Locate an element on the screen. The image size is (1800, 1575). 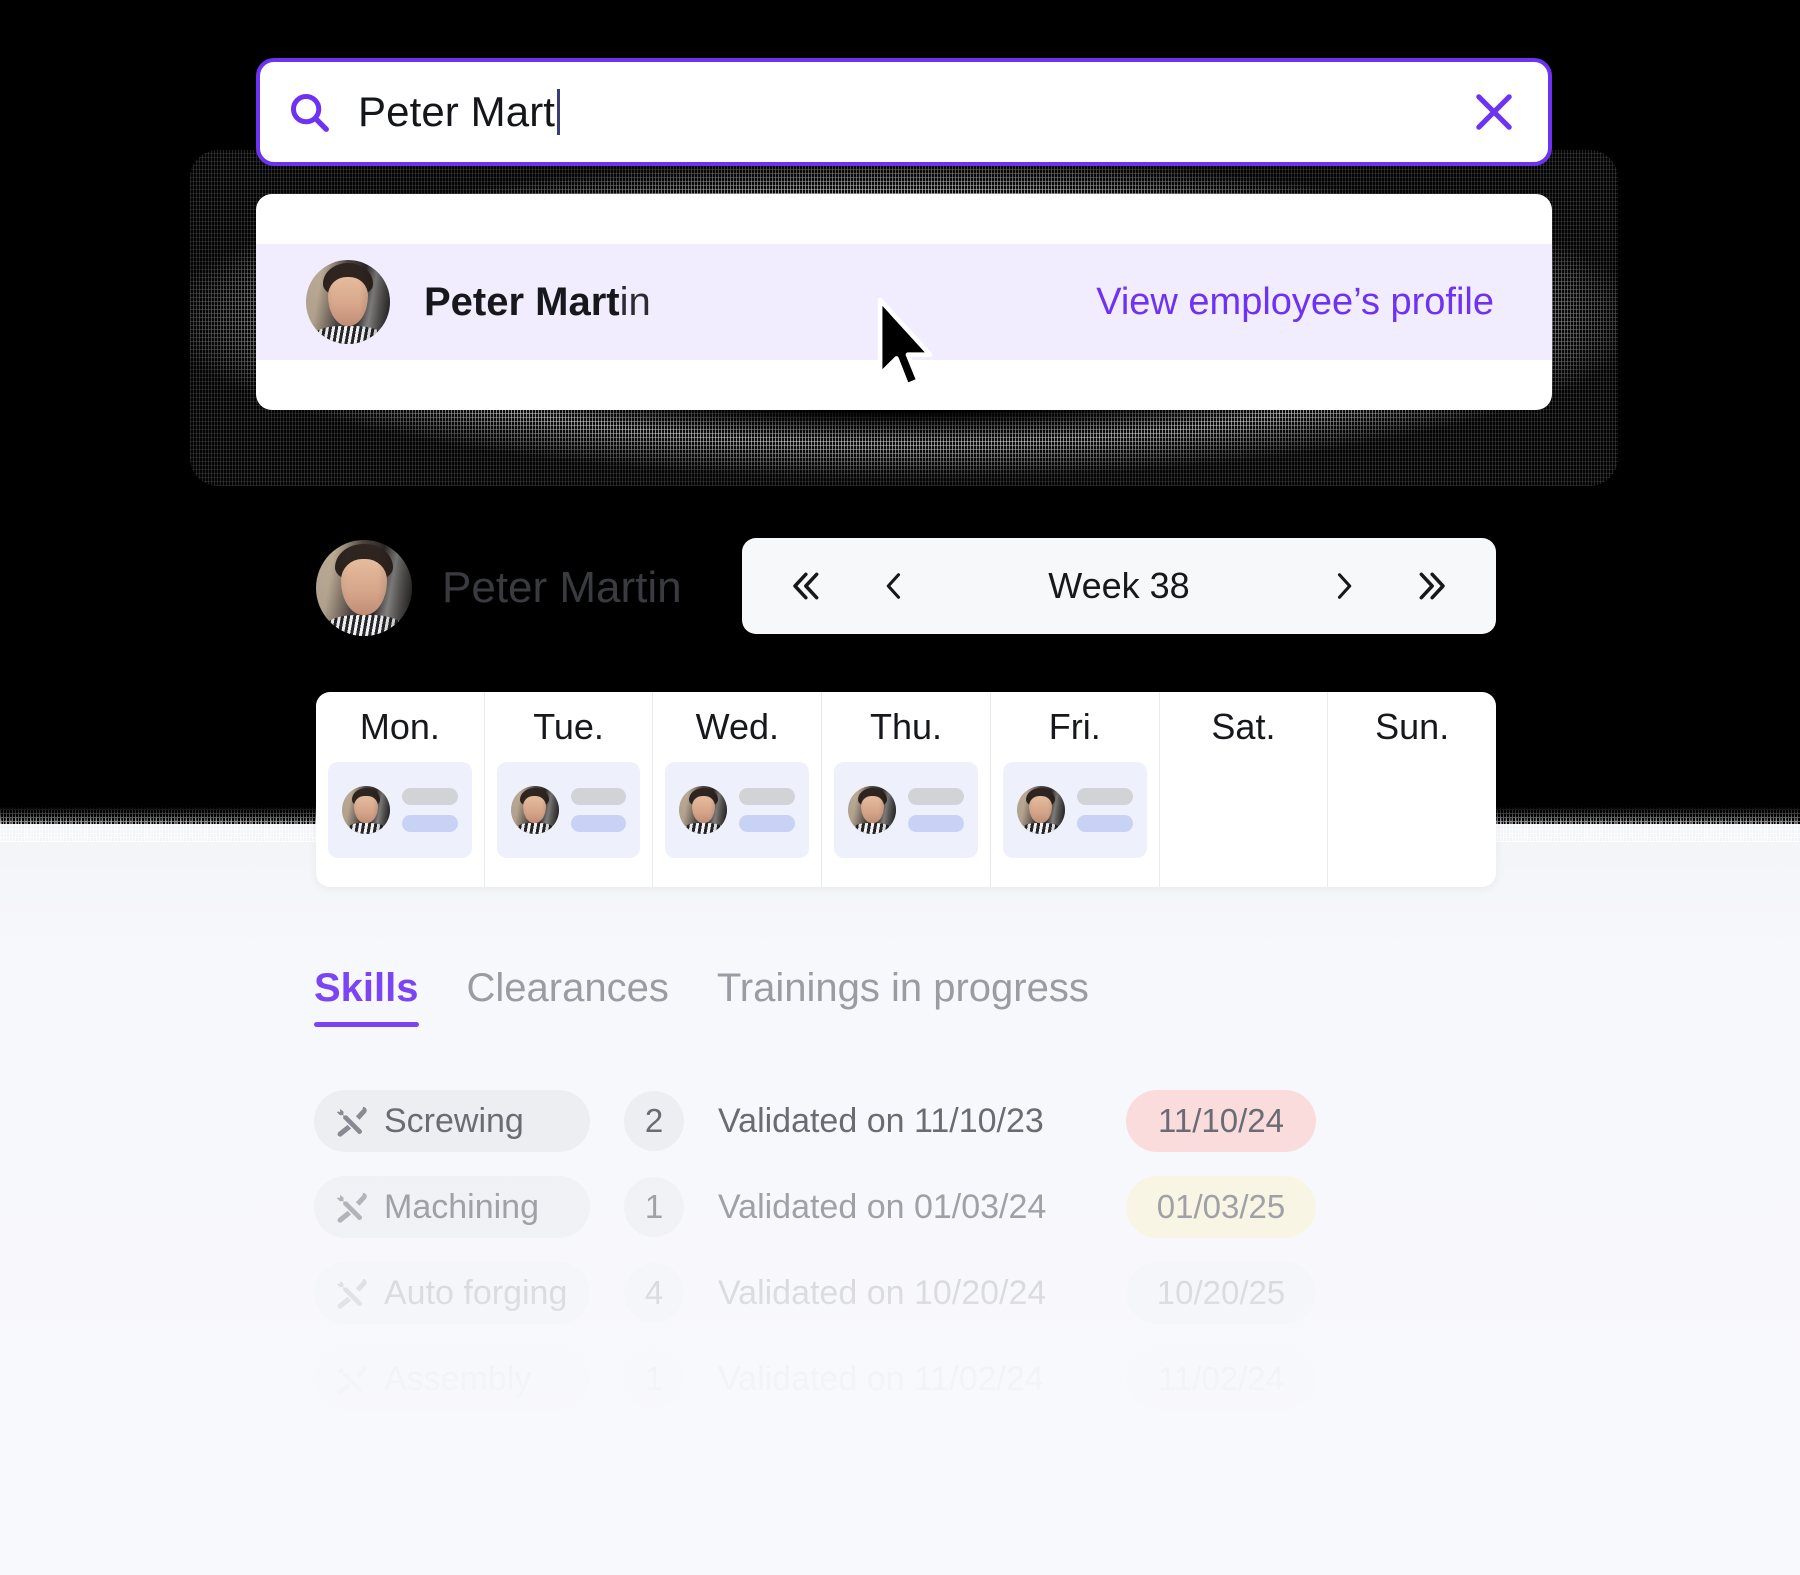
employee-profile-header: Peter Martin is located at coordinates (499, 588).